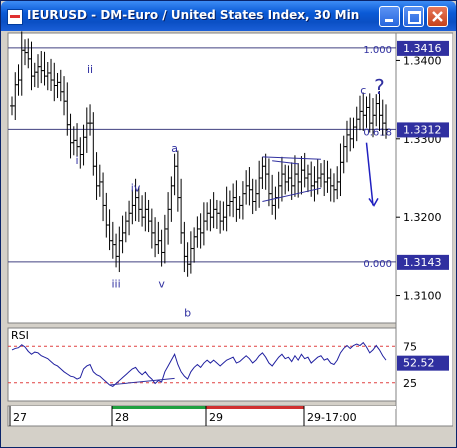  What do you see at coordinates (77, 160) in the screenshot?
I see `wave-label: i` at bounding box center [77, 160].